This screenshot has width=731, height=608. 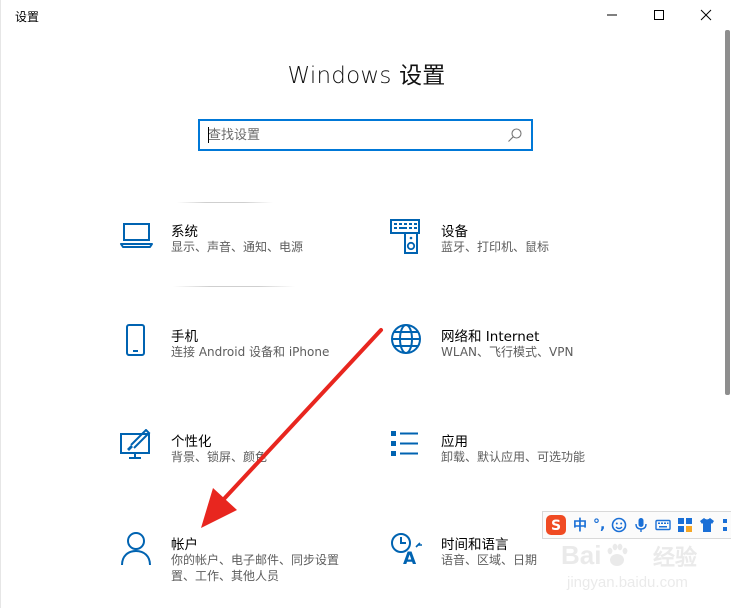 I want to click on tile-title: 网络和 Internet, so click(x=490, y=337).